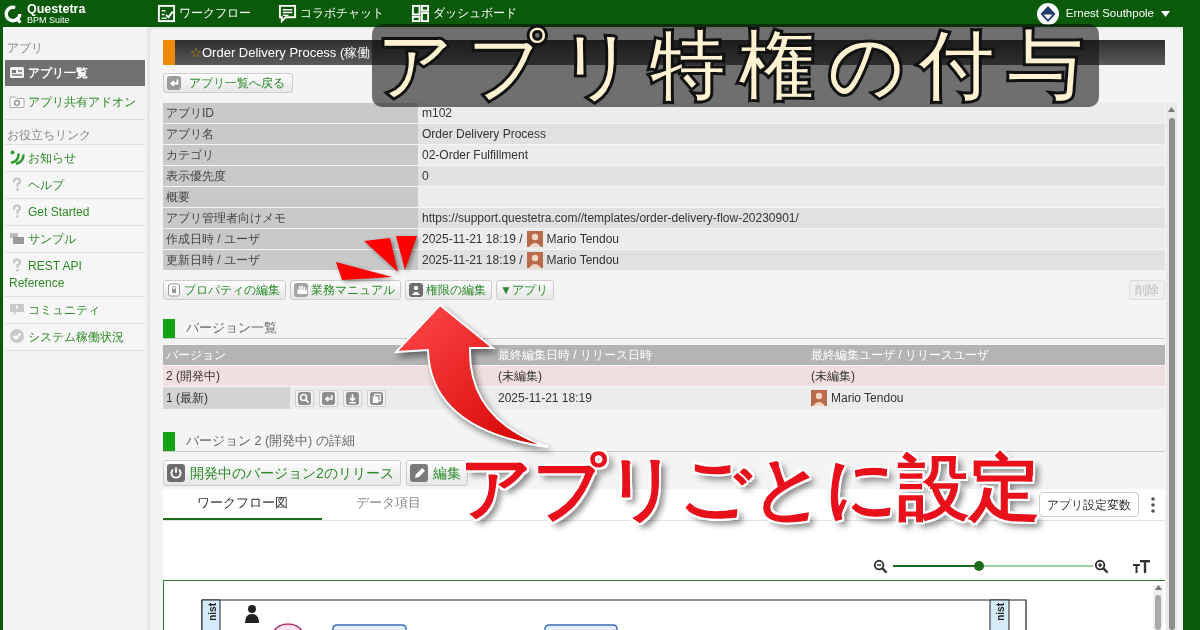  Describe the element at coordinates (791, 113) in the screenshot. I see `property-value: m102` at that location.